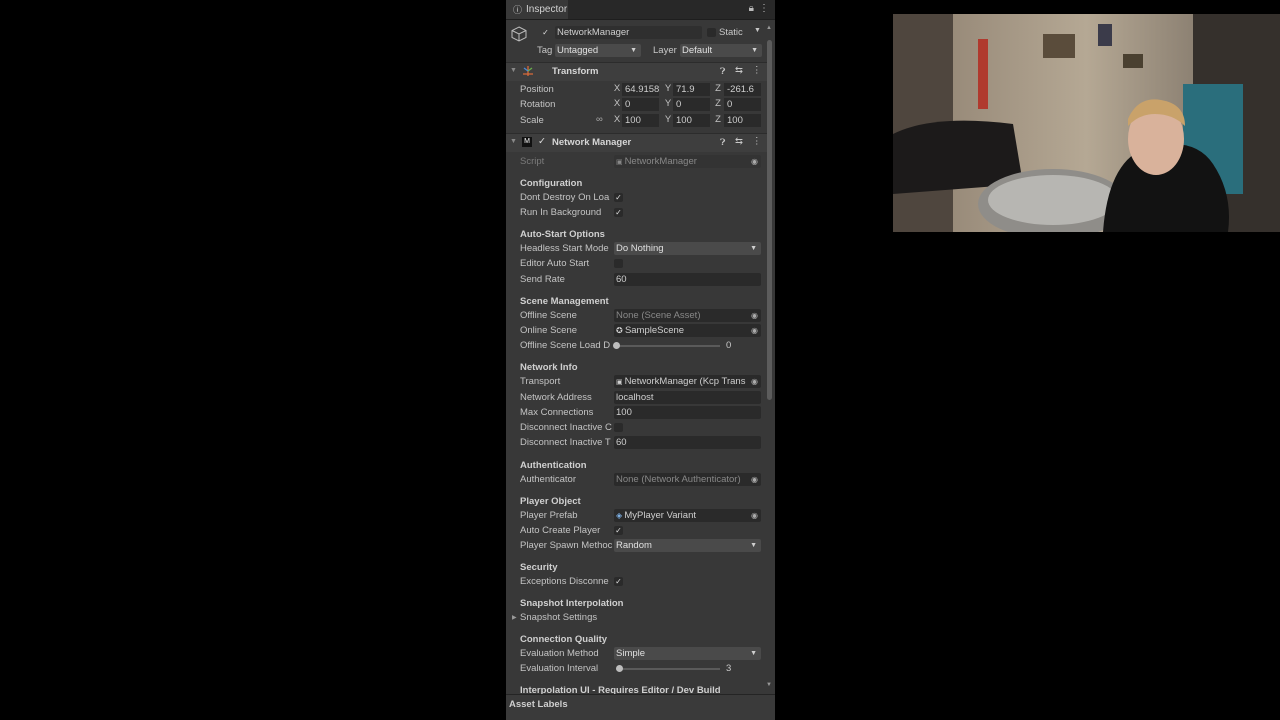 This screenshot has width=1280, height=720. What do you see at coordinates (687, 248) in the screenshot?
I see `headless-dropdown: Do Nothing ▼` at bounding box center [687, 248].